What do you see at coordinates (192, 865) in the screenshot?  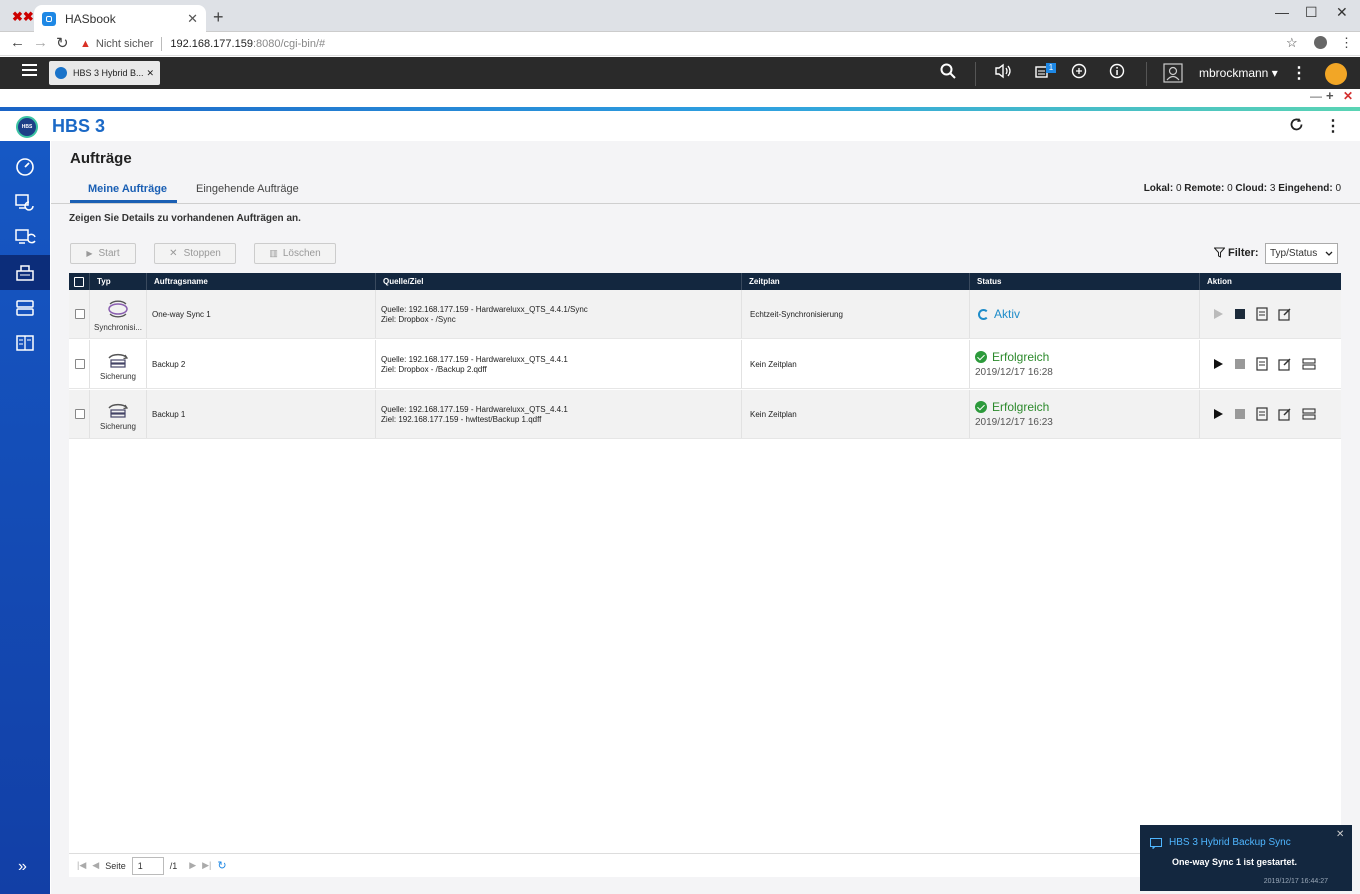 I see `next-page-icon: ▶` at bounding box center [192, 865].